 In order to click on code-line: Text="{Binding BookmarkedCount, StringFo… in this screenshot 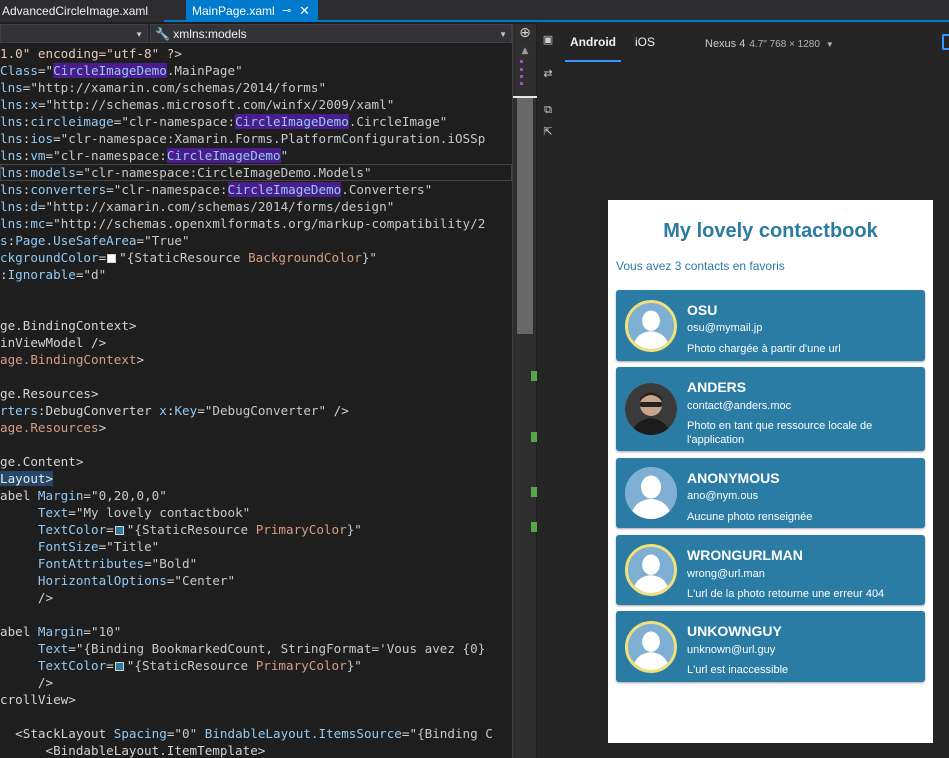, I will do `click(242, 648)`.